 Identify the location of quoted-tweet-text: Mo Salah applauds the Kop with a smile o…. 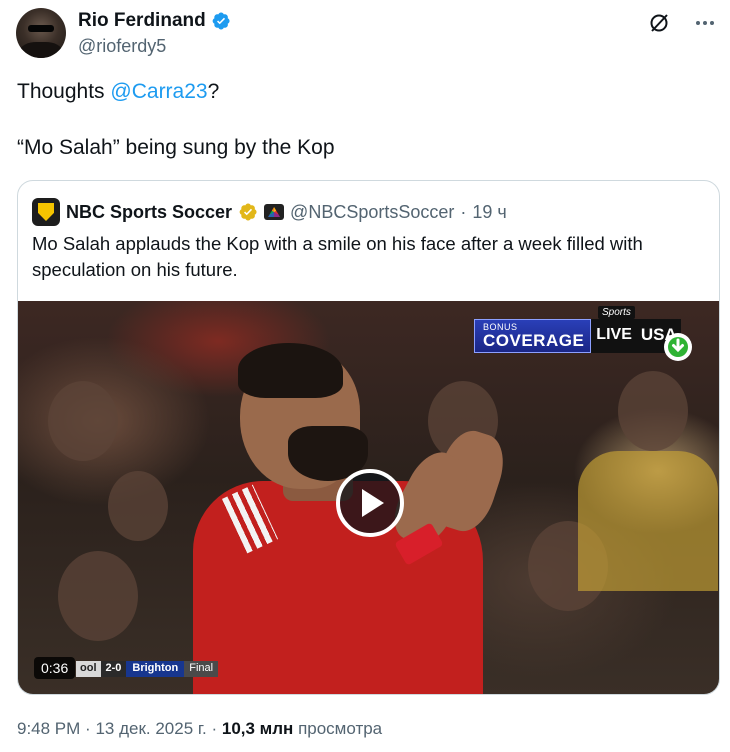
(337, 256).